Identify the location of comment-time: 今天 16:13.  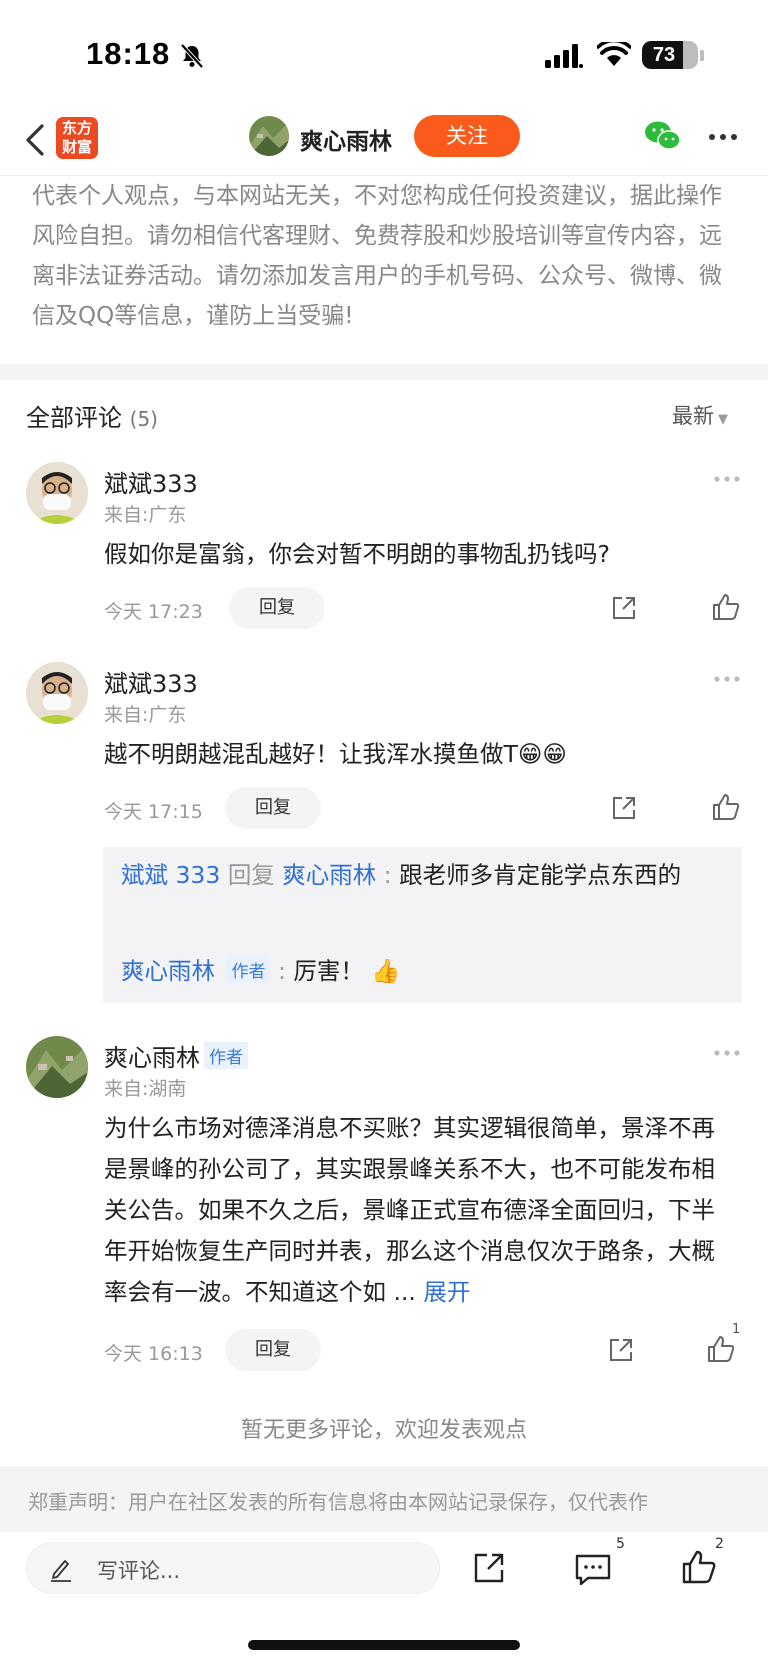
(153, 1354).